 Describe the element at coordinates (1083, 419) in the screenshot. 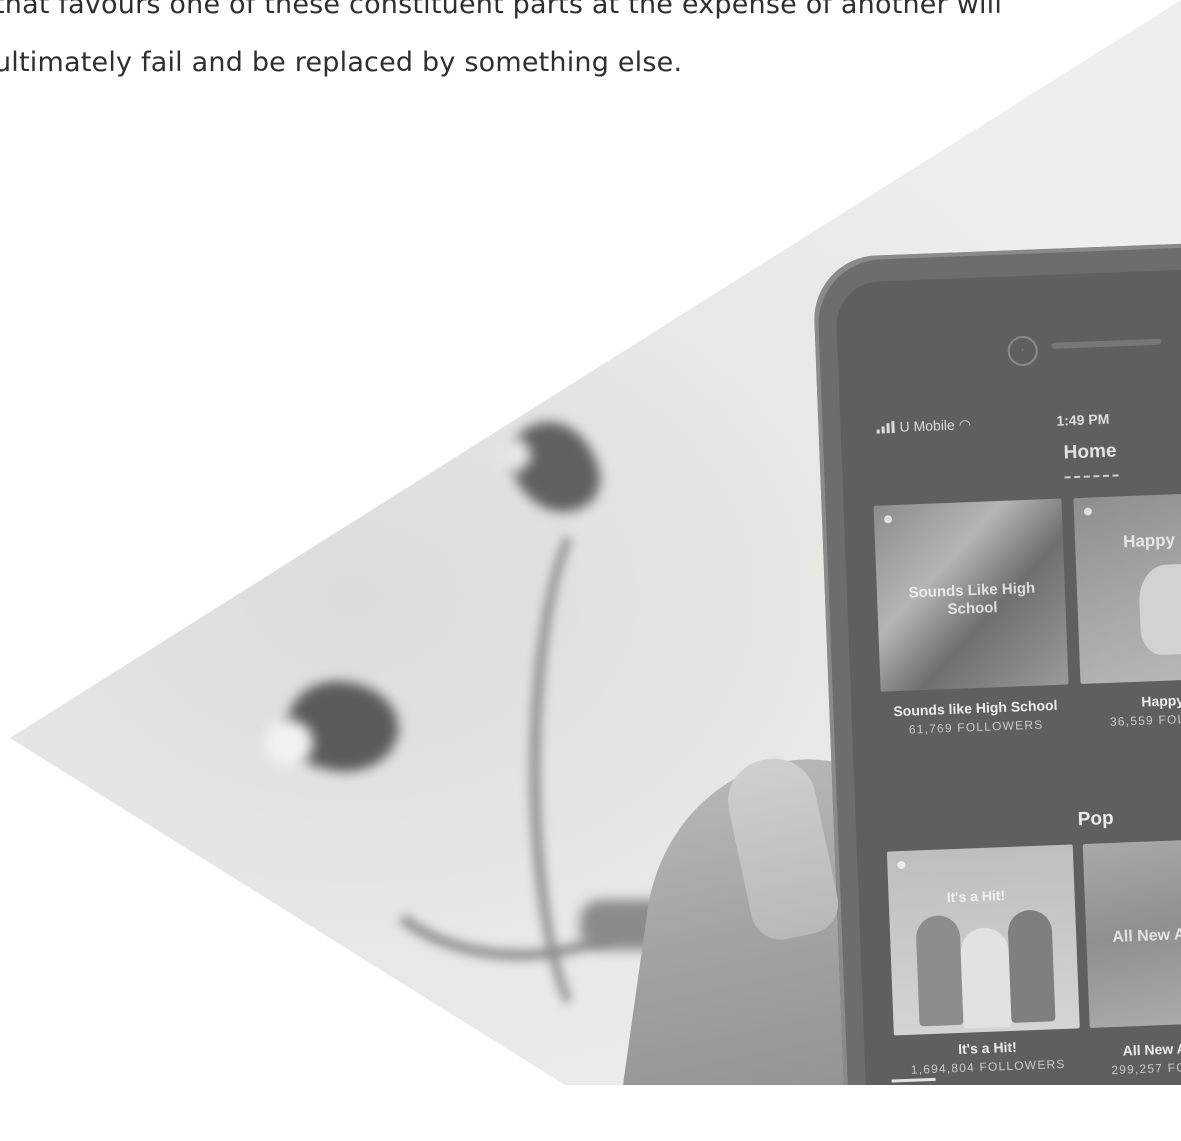

I see `status-time: 1:49 PM` at that location.